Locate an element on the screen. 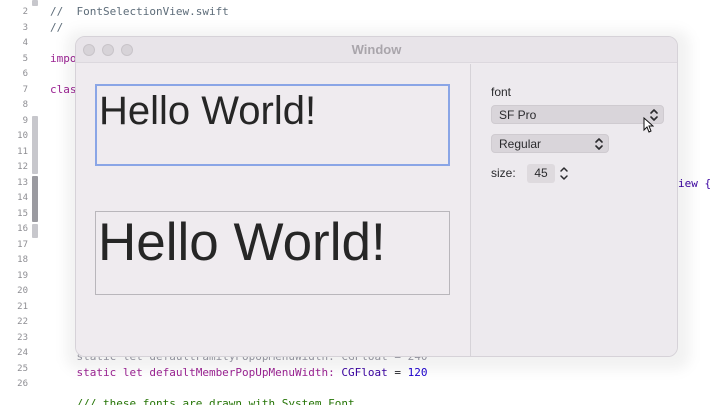 This screenshot has width=720, height=405. line-number: 23 is located at coordinates (22, 338).